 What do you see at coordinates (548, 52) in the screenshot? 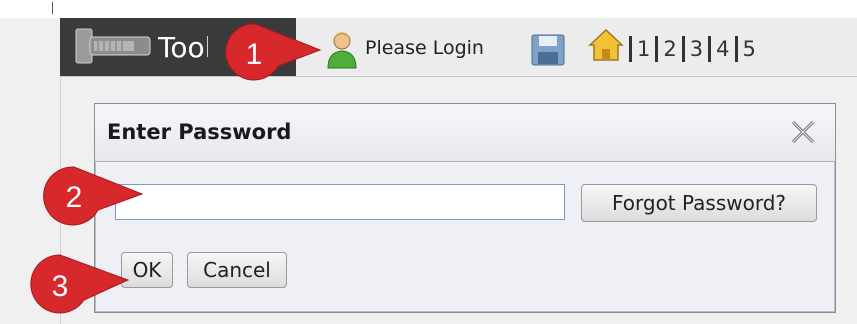
I see `floppy-disk-icon` at bounding box center [548, 52].